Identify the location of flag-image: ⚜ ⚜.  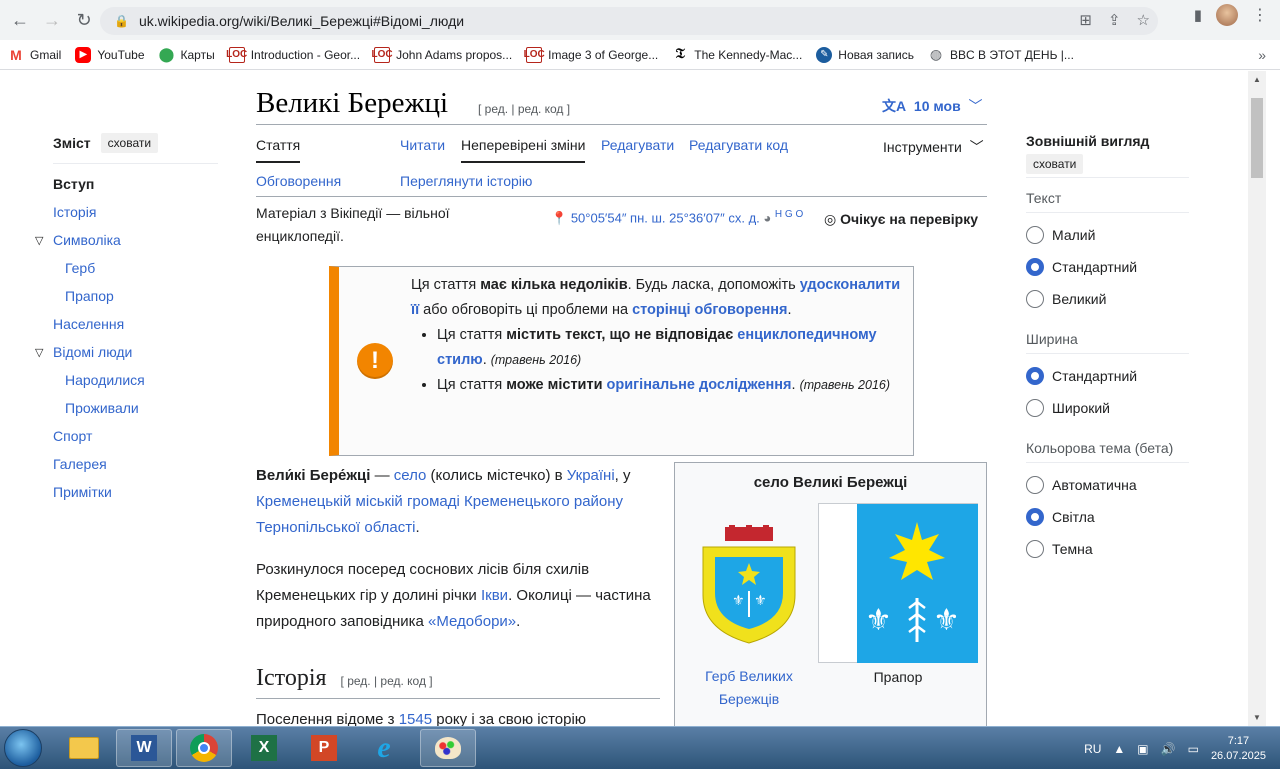
(898, 583).